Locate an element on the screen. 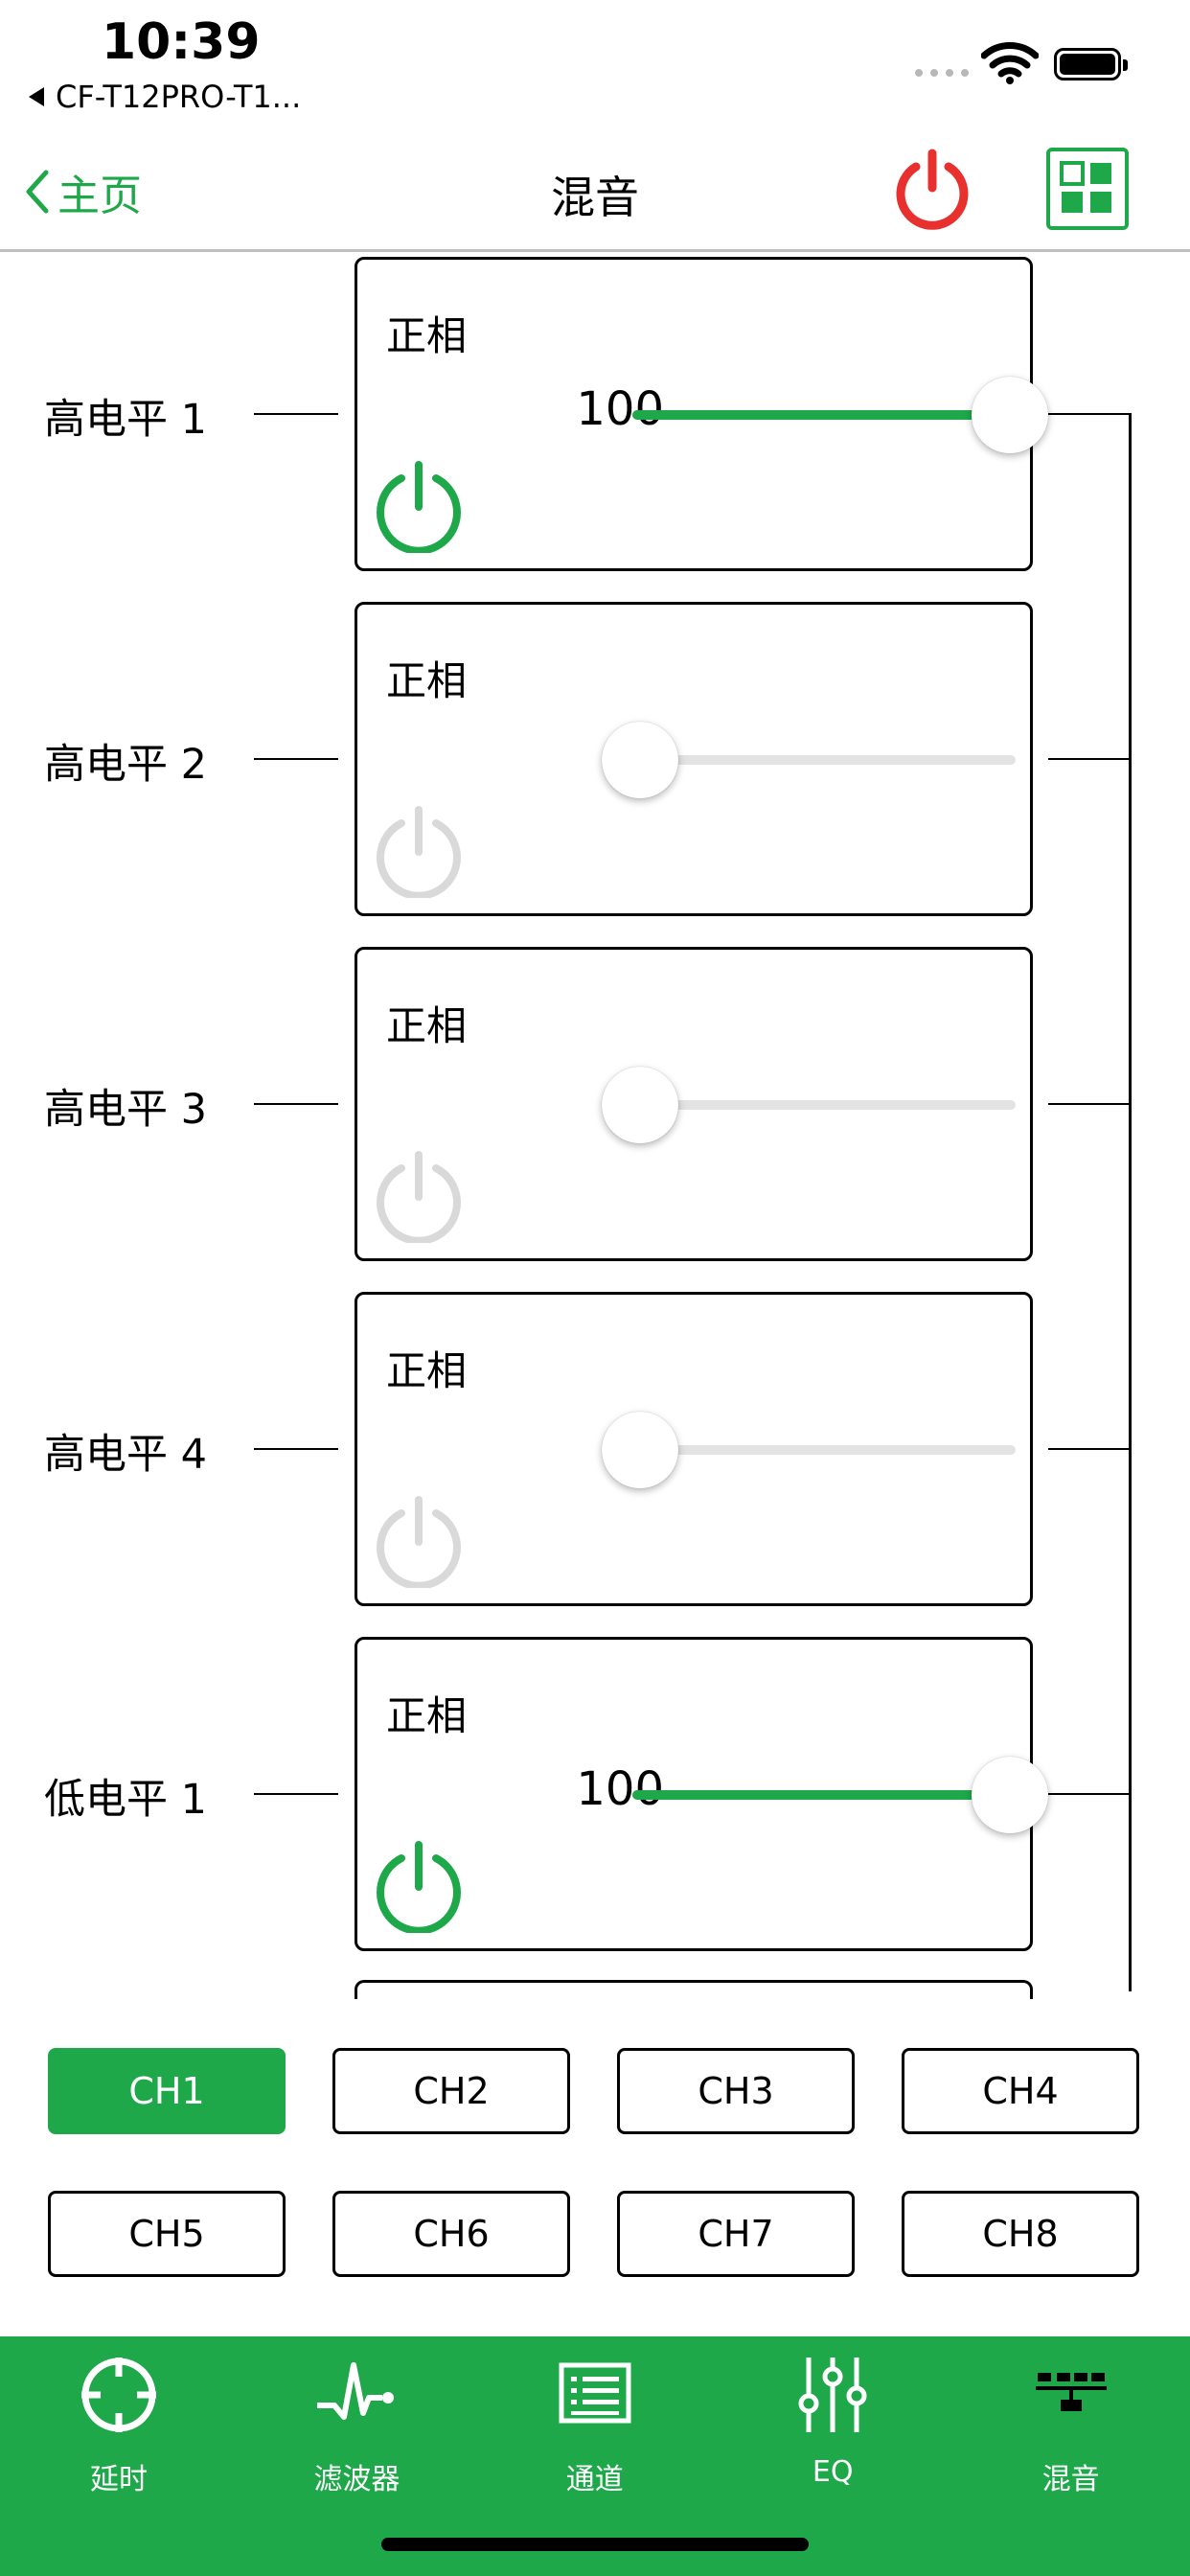 The height and width of the screenshot is (2576, 1190). wifi-icon is located at coordinates (1010, 65).